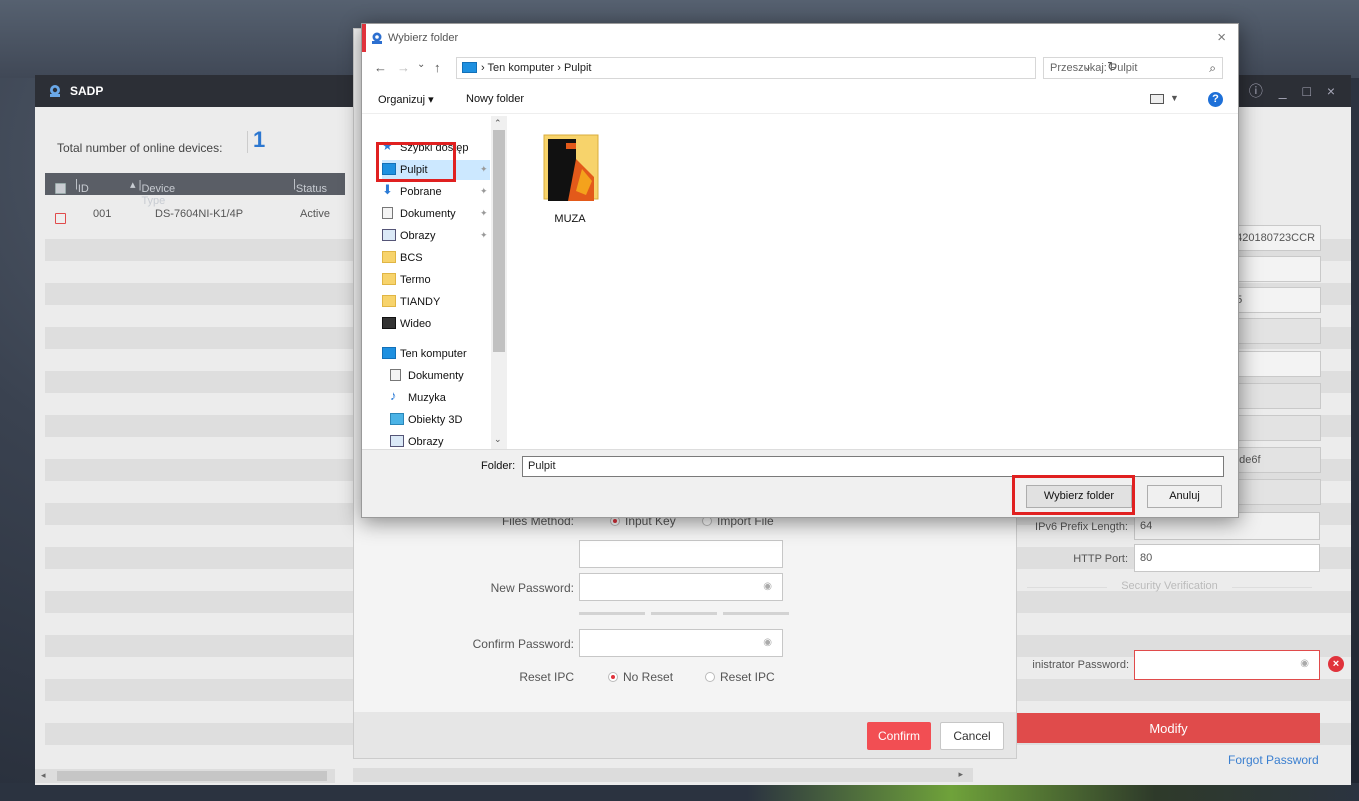  I want to click on folder-label: Folder:, so click(498, 466).